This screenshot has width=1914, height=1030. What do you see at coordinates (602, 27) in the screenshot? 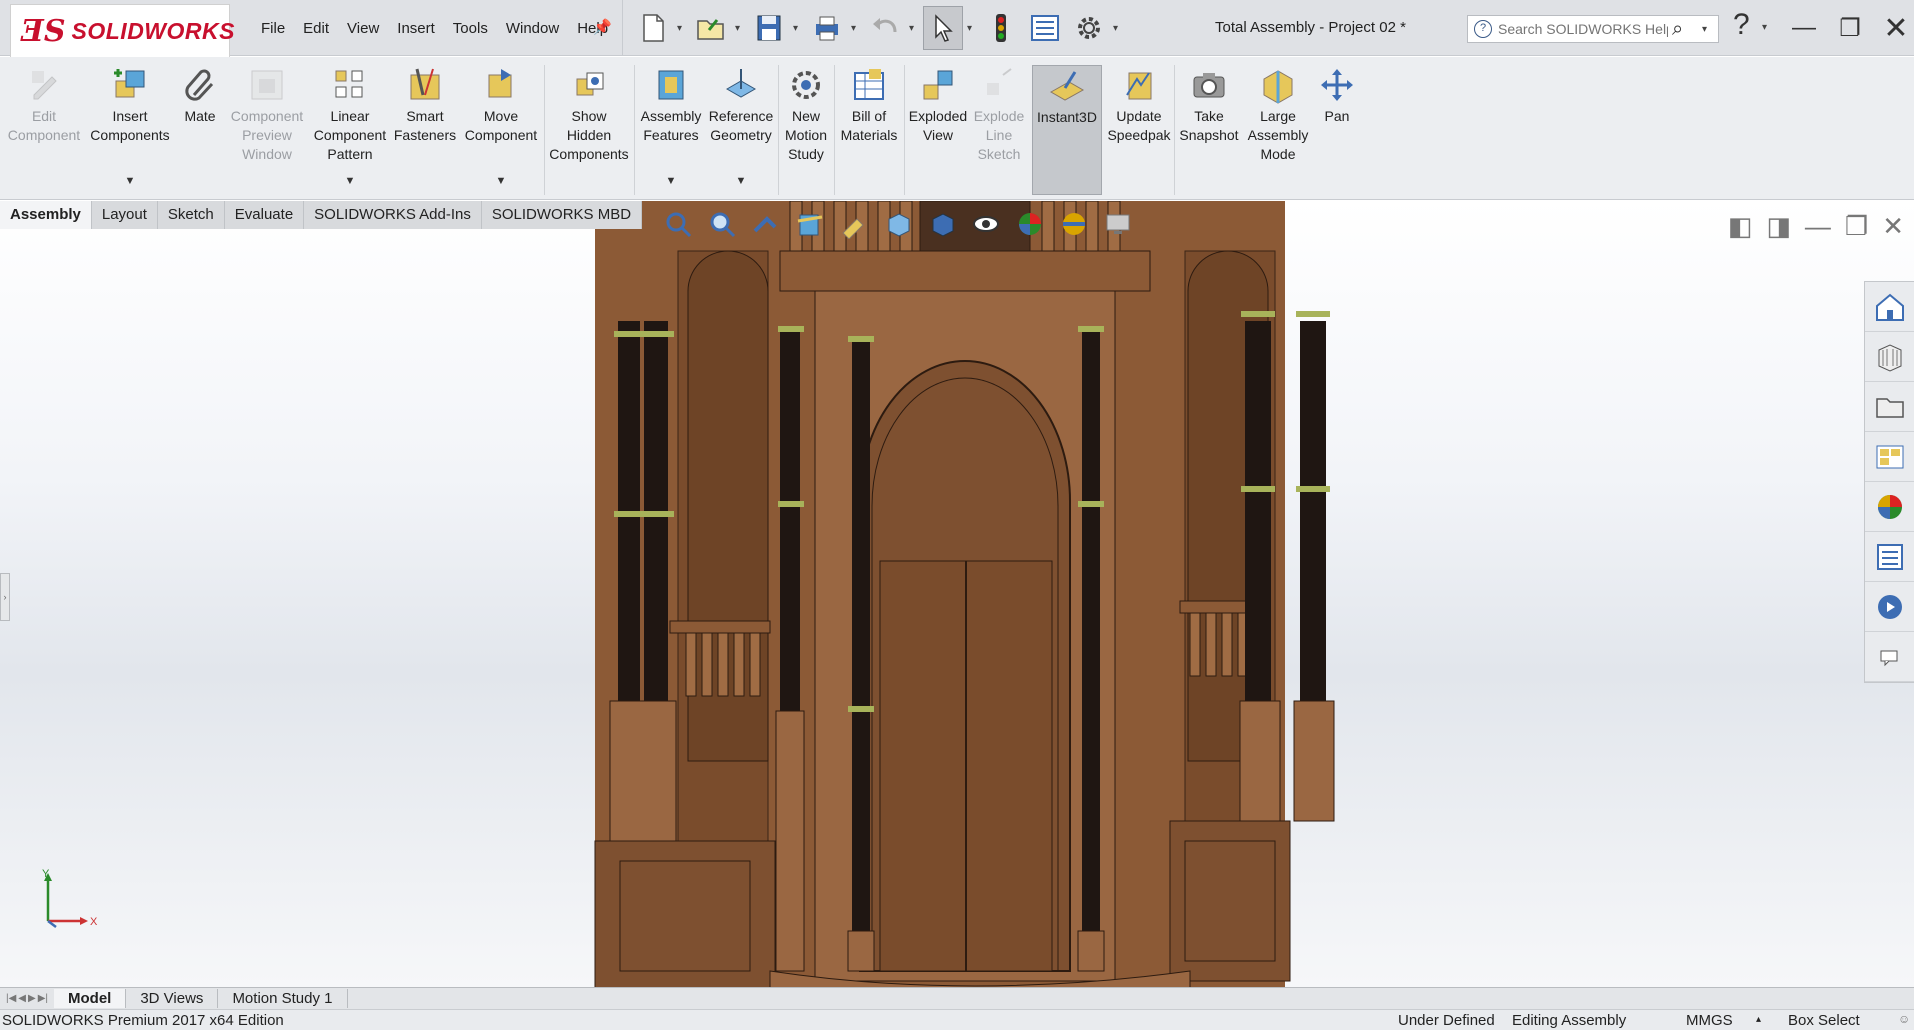
I see `pin-menu-icon: 📌` at bounding box center [602, 27].